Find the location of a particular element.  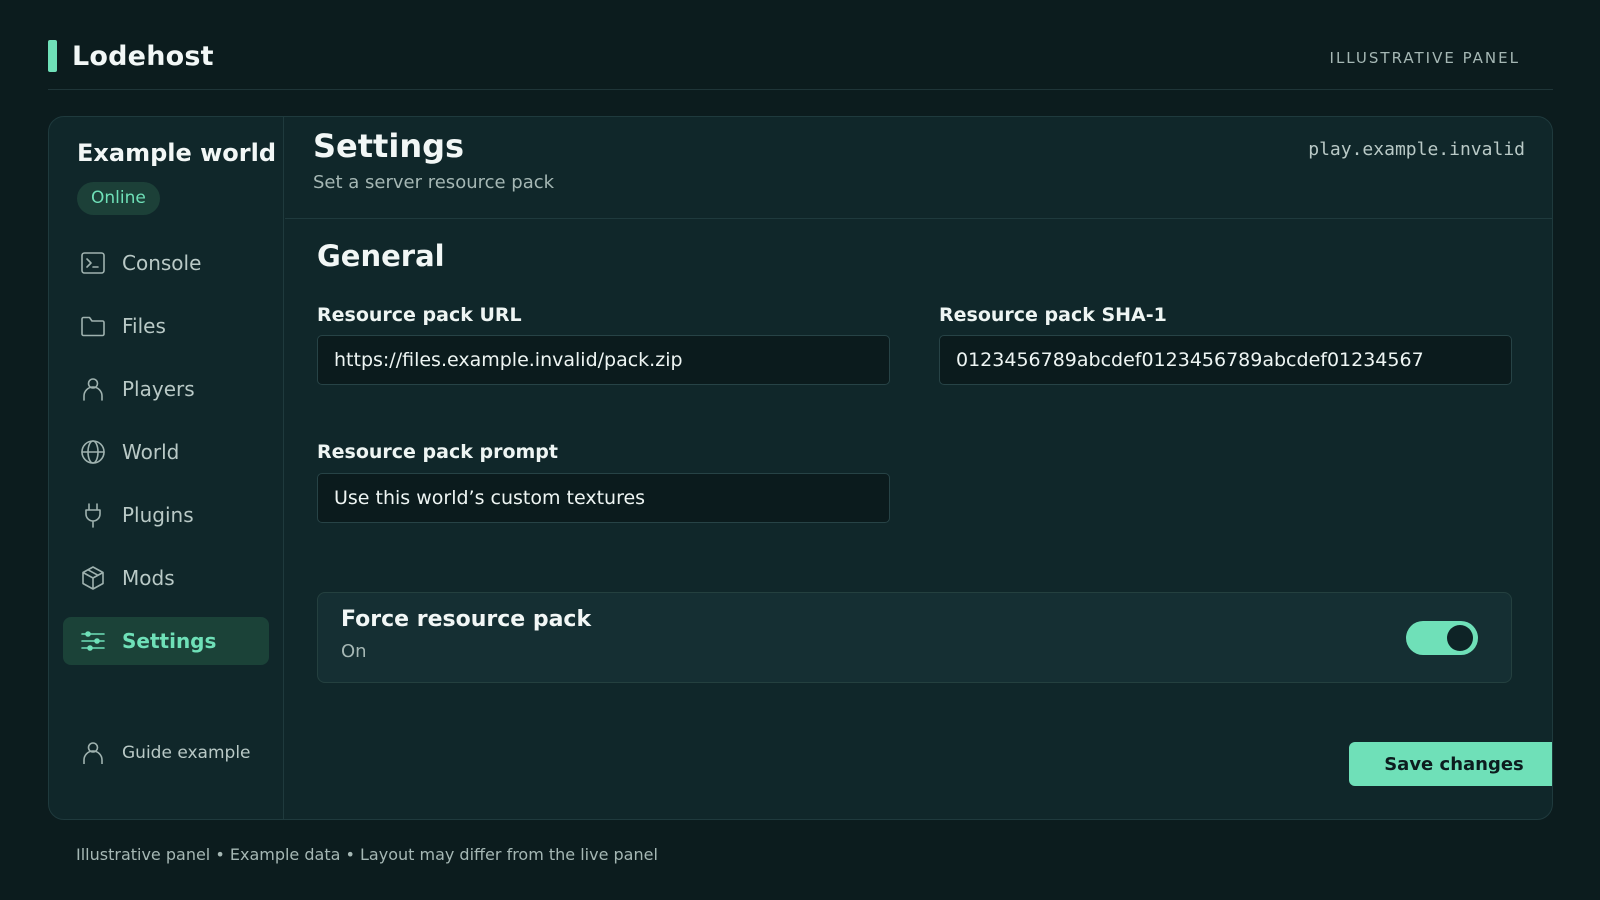

brand: Lodehost is located at coordinates (131, 56).